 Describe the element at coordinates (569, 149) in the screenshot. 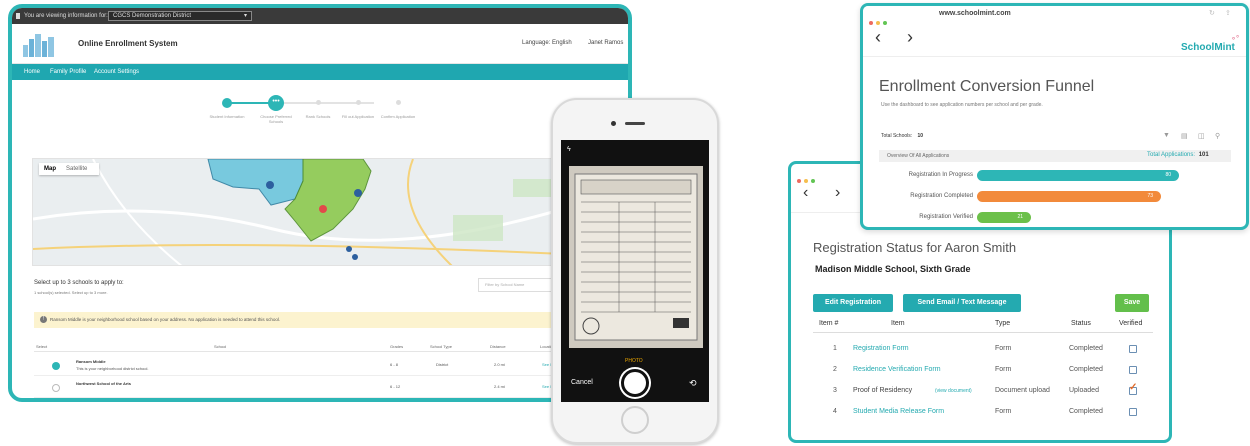

I see `flash-icon: ϟ` at that location.